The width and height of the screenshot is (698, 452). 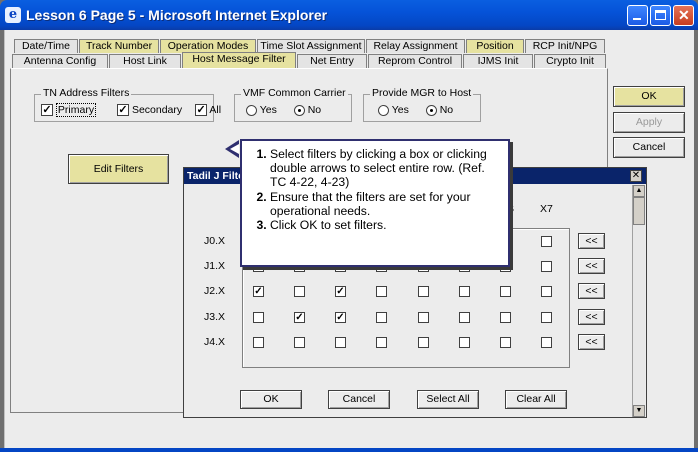 I want to click on scroll-down-icon: ▼, so click(x=639, y=411).